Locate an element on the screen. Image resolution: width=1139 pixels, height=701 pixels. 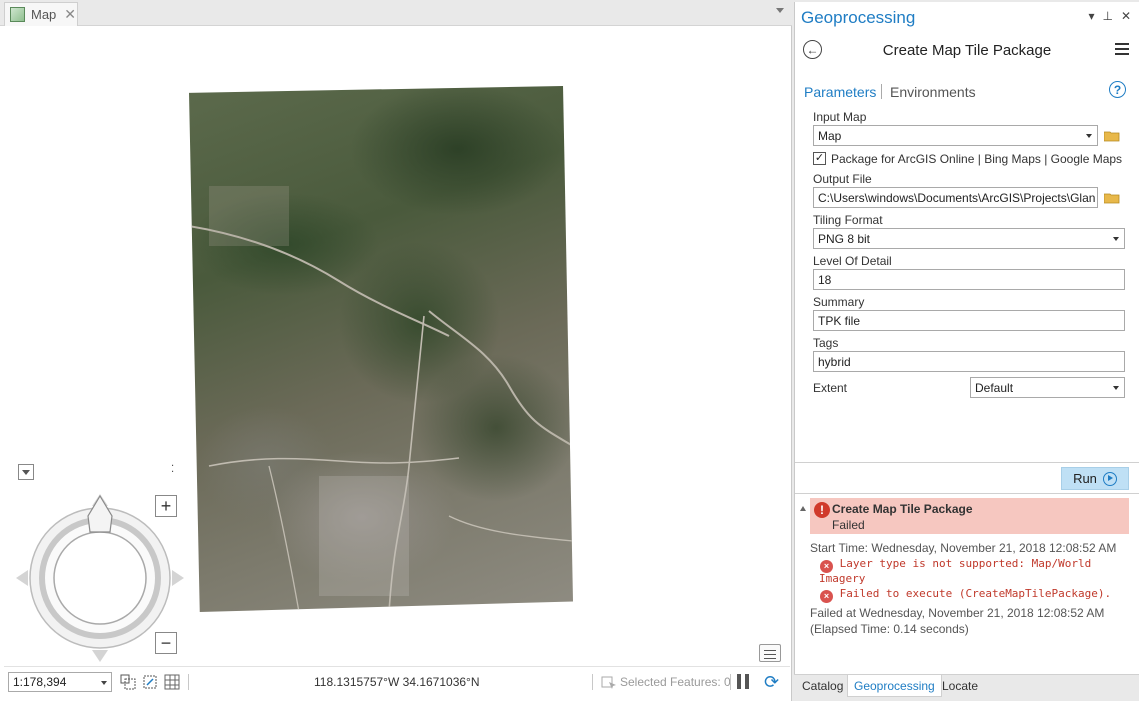
banner-title: Create Map Tile Package is located at coordinates (902, 509).